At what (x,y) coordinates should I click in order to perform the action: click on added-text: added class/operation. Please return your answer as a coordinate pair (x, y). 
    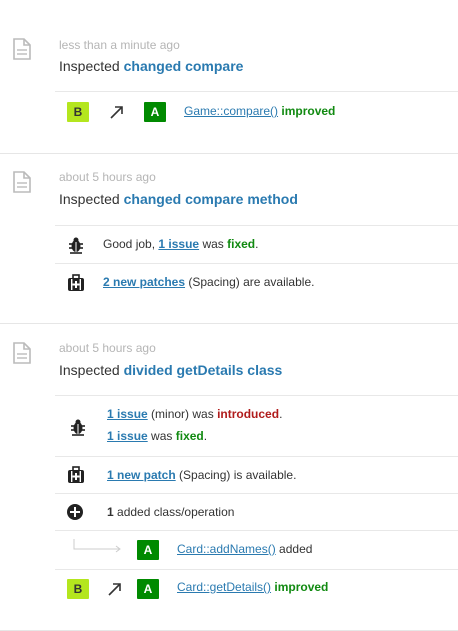
    Looking at the image, I should click on (176, 512).